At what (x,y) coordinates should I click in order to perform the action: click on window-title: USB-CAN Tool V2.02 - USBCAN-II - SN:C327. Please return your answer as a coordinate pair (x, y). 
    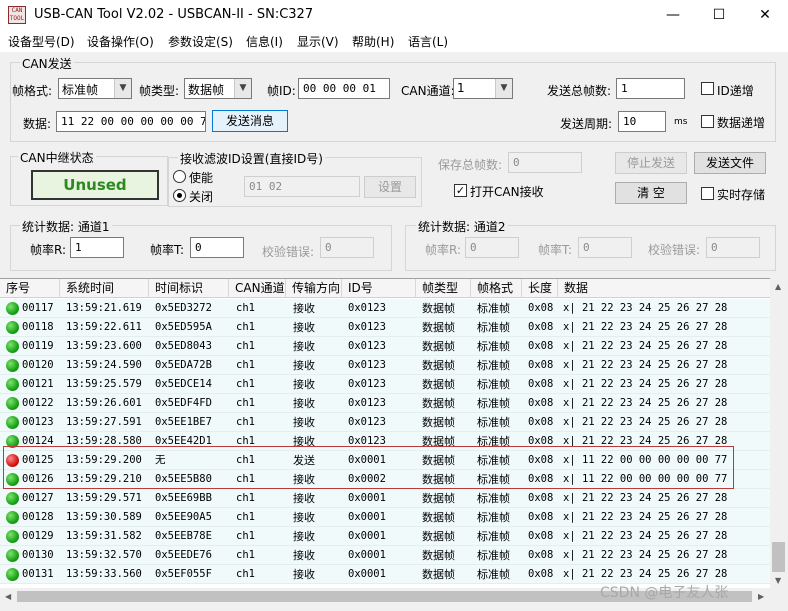
    Looking at the image, I should click on (174, 14).